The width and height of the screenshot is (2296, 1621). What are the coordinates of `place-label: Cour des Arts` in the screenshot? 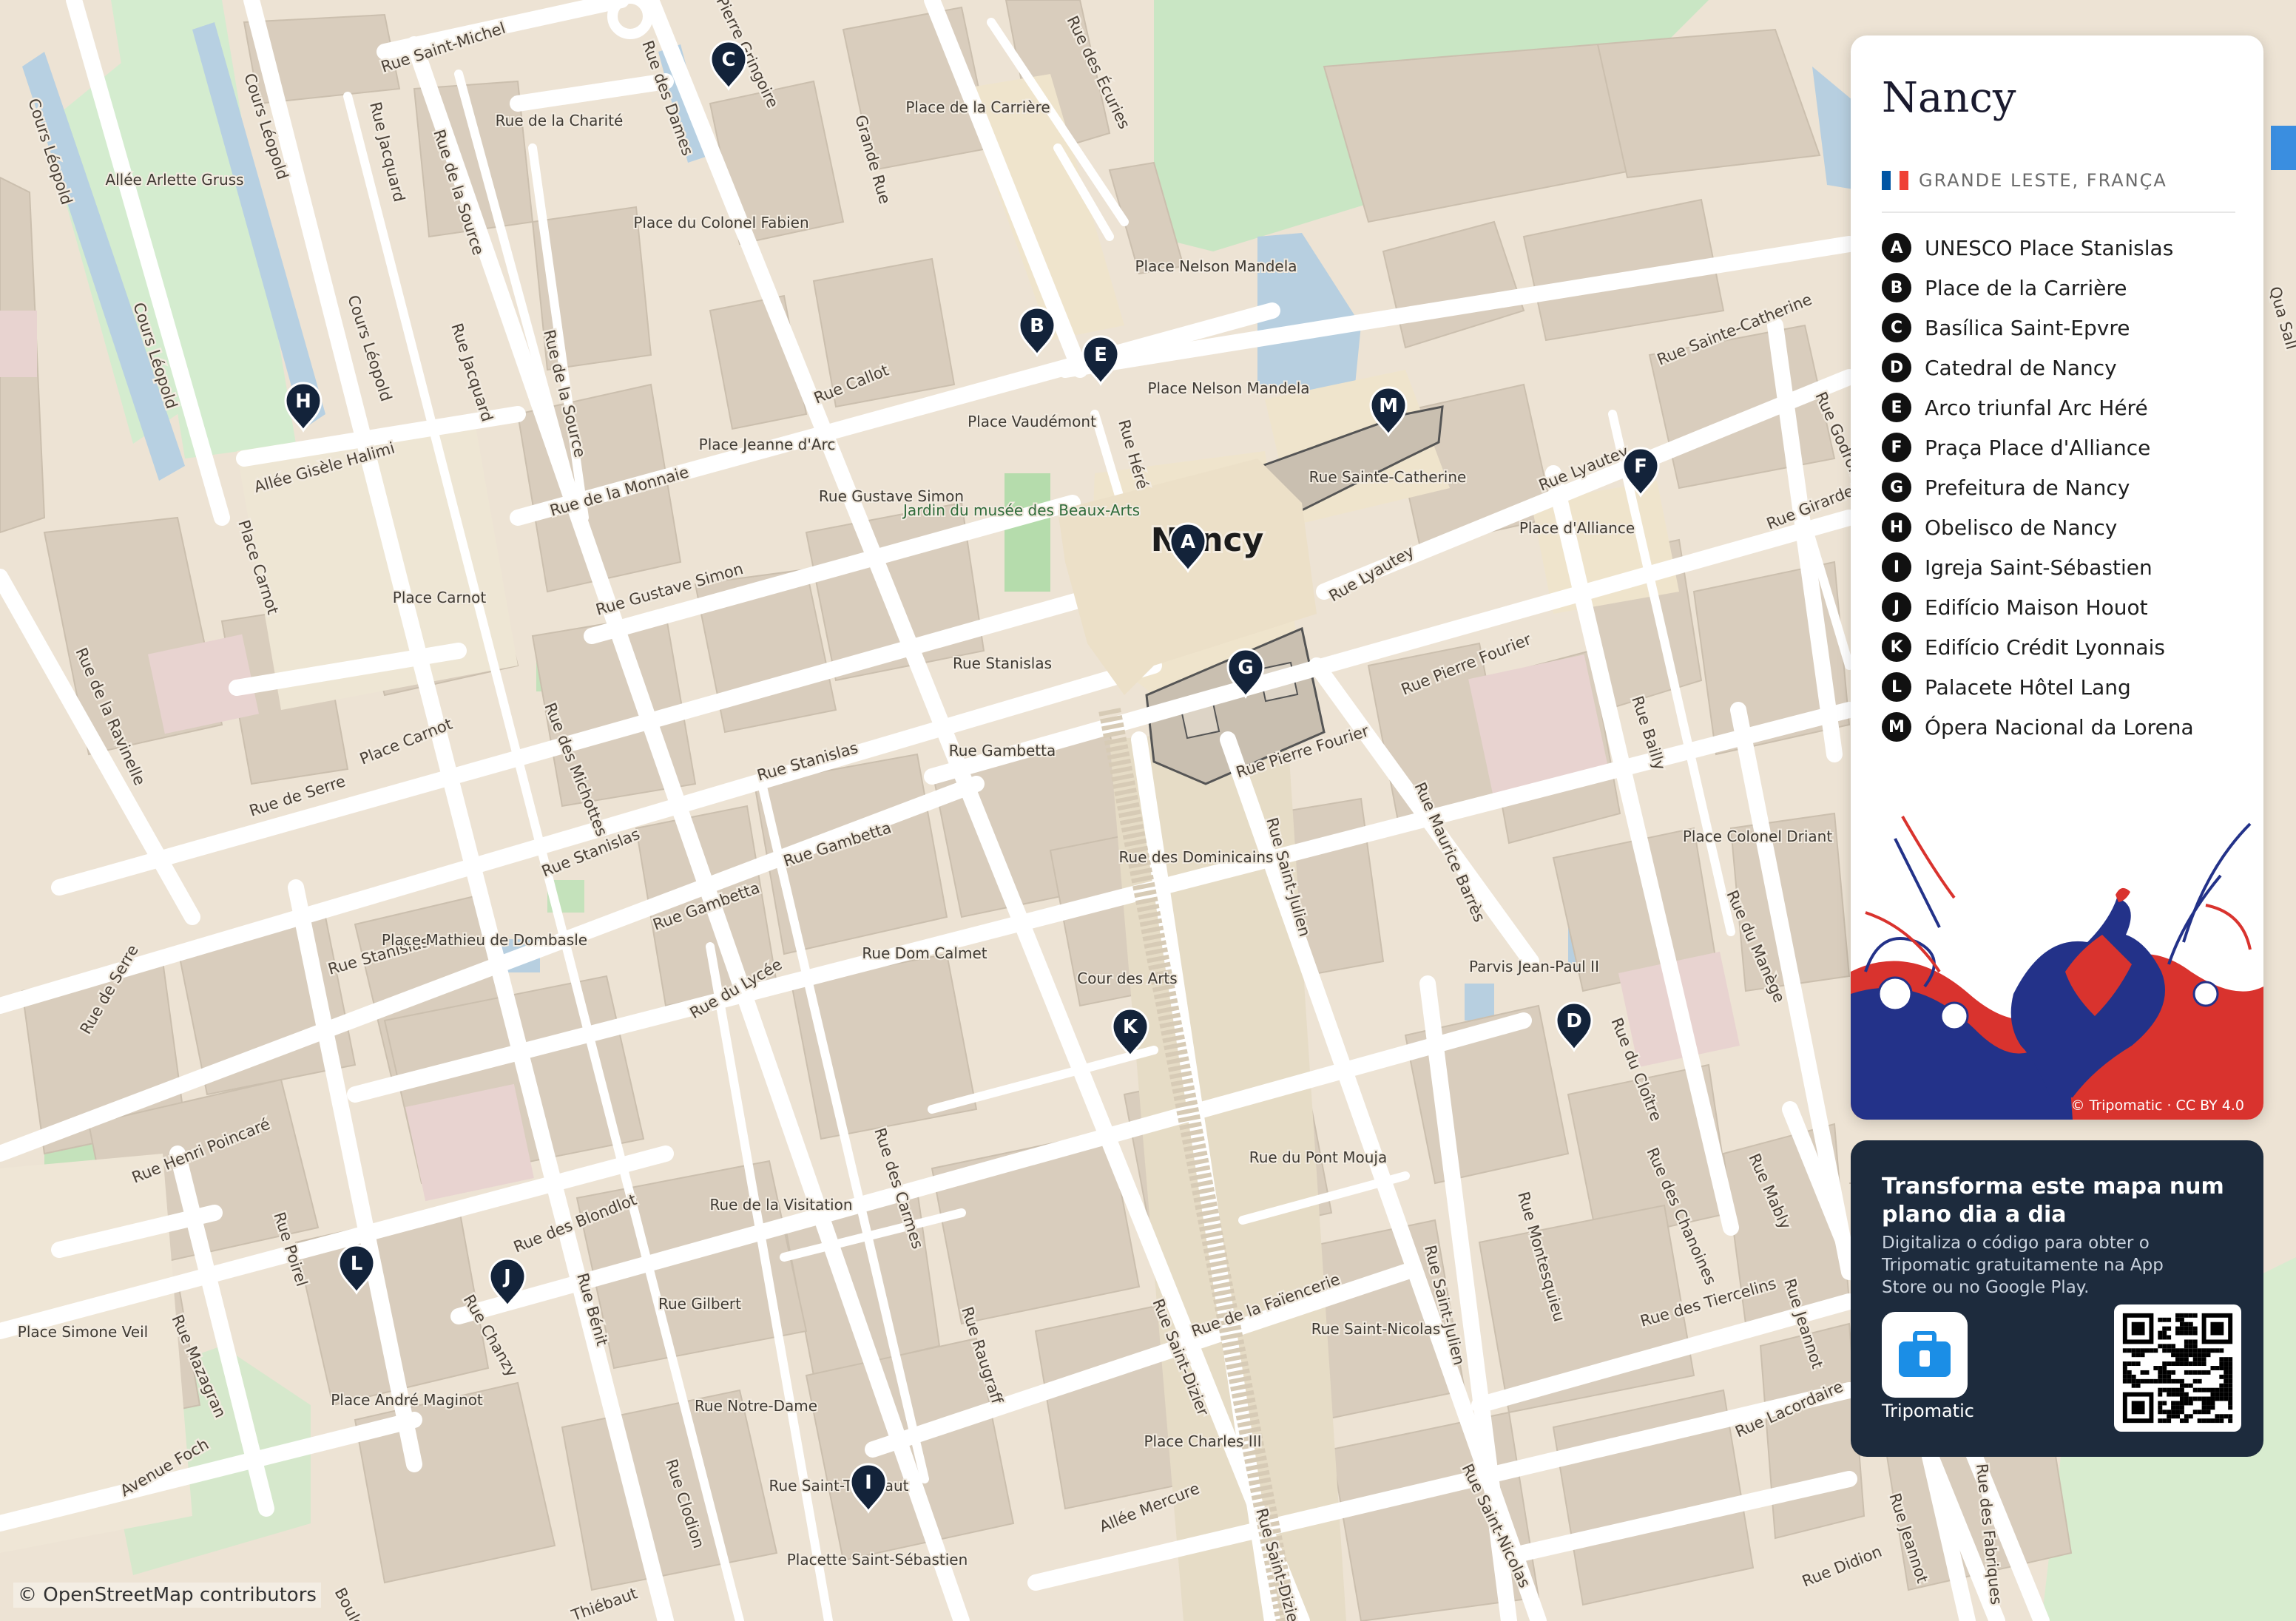 It's located at (1127, 978).